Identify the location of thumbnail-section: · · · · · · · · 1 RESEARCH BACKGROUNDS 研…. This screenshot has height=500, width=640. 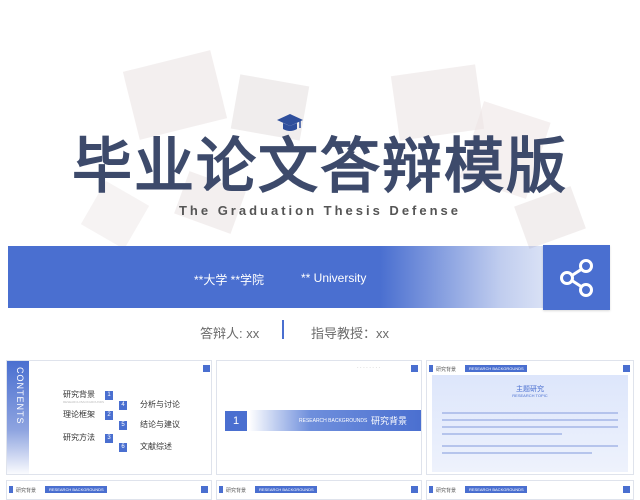
(319, 417).